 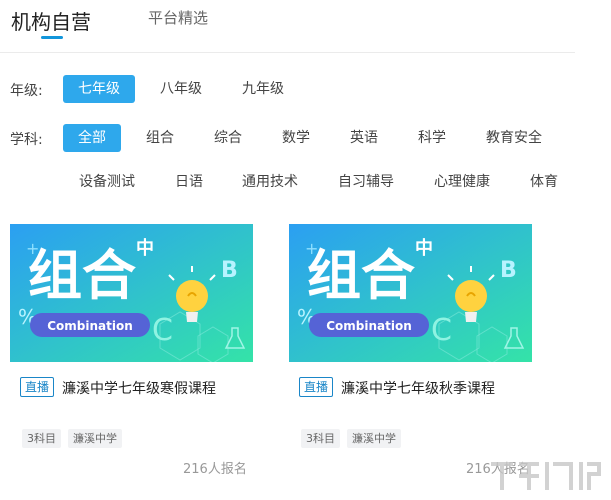 I want to click on grade-label: 年级:, so click(x=26, y=91).